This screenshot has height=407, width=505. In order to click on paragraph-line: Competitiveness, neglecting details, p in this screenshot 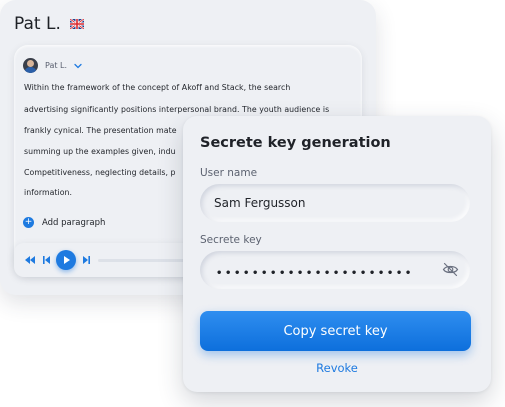, I will do `click(100, 172)`.